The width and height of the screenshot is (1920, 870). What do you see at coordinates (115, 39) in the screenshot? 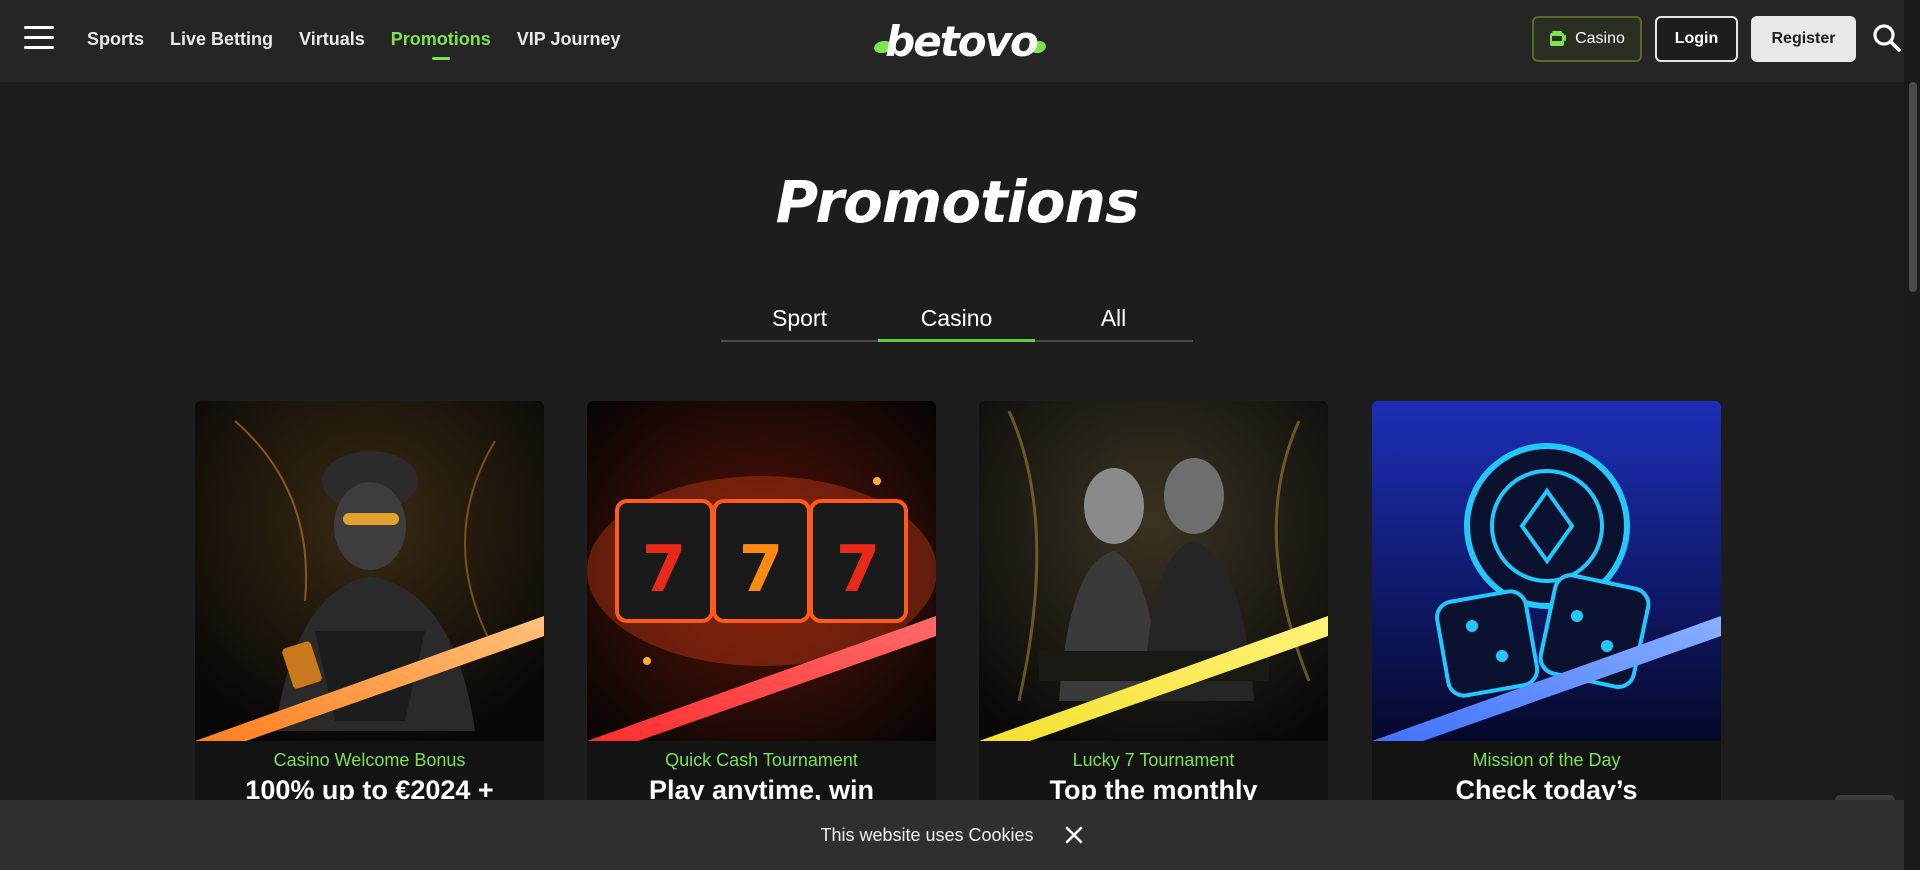
I see `nav-item-sports: Sports` at bounding box center [115, 39].